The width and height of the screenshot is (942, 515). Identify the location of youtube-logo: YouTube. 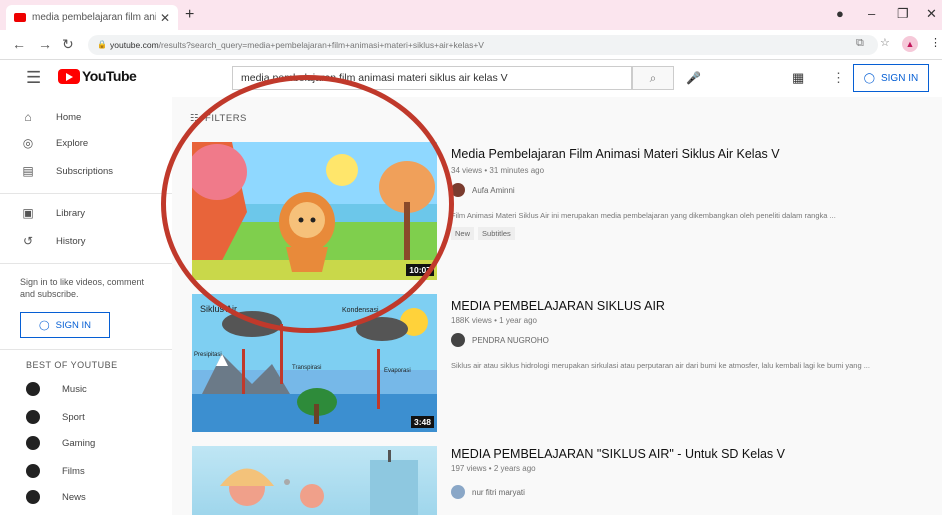
(97, 76).